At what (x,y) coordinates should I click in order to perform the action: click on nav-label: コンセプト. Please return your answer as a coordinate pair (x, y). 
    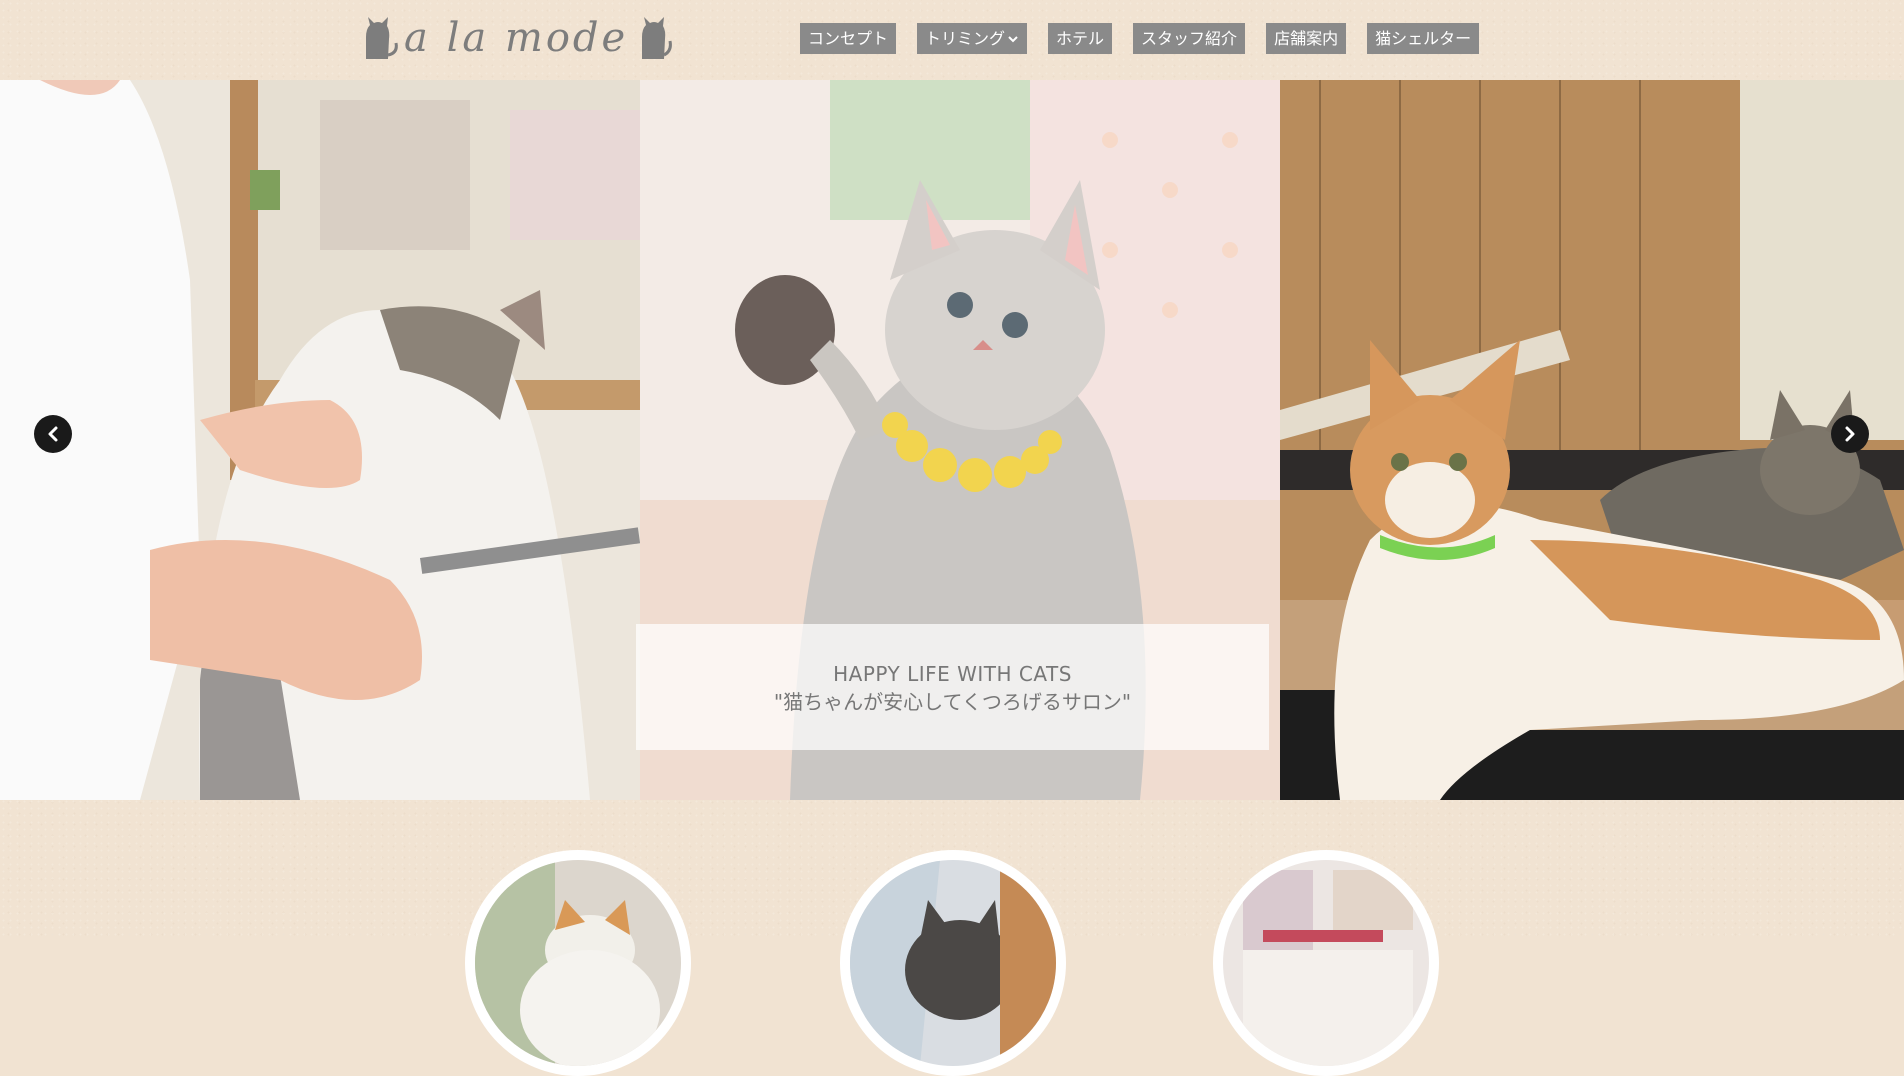
    Looking at the image, I should click on (848, 38).